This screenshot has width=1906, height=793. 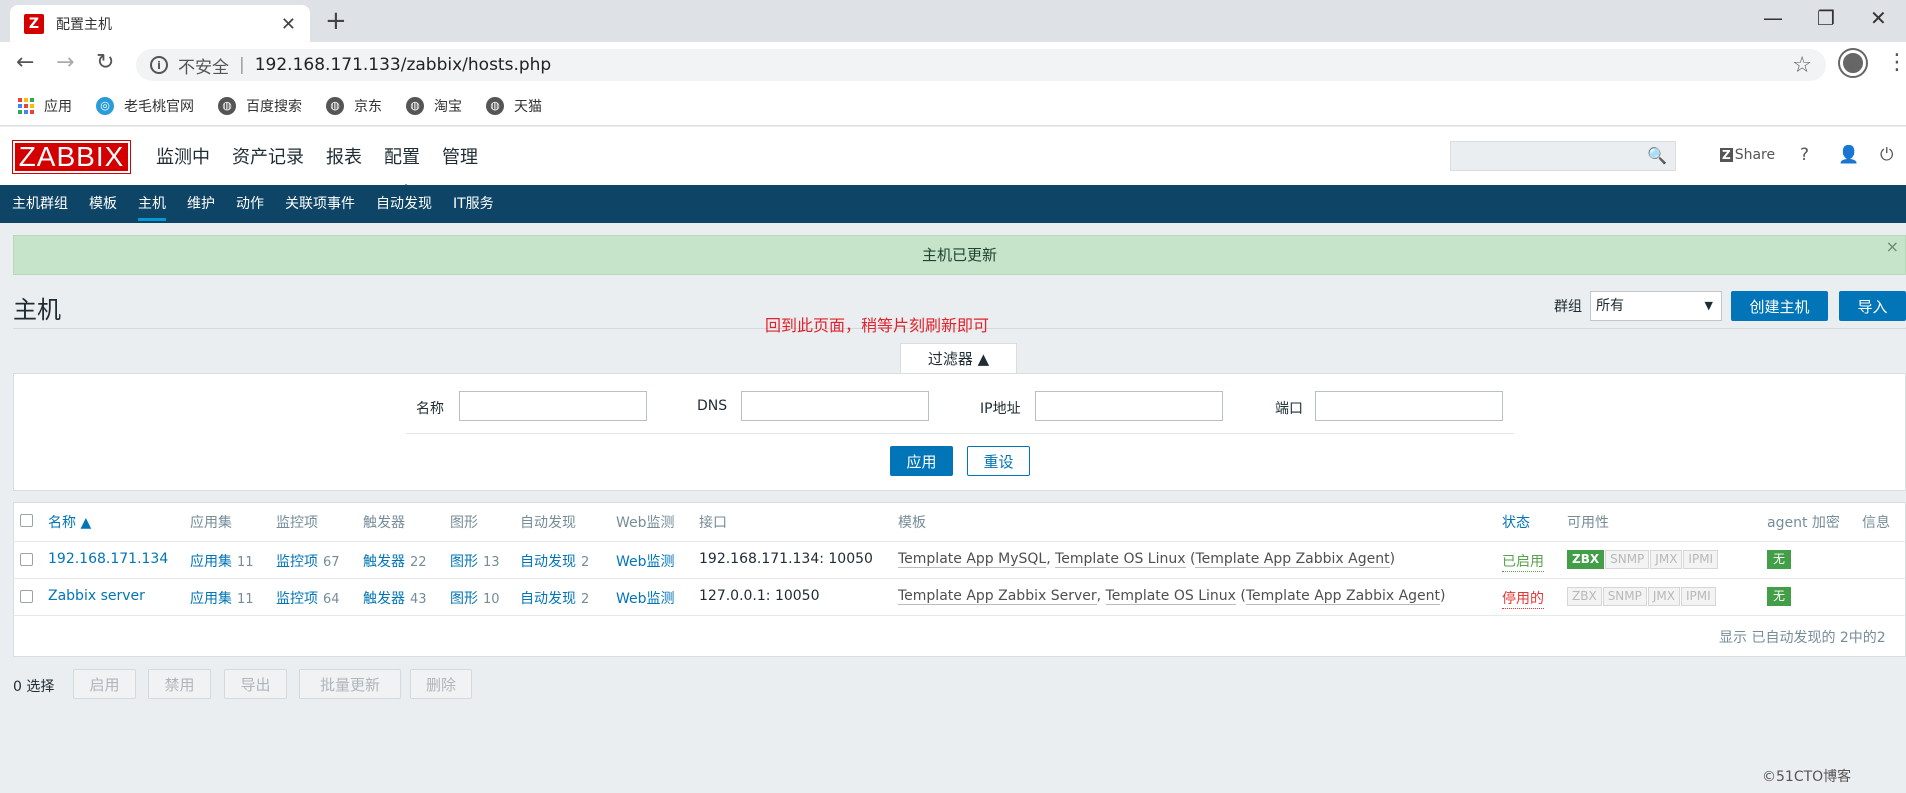 I want to click on items-cell: 监控项 67, so click(x=308, y=561).